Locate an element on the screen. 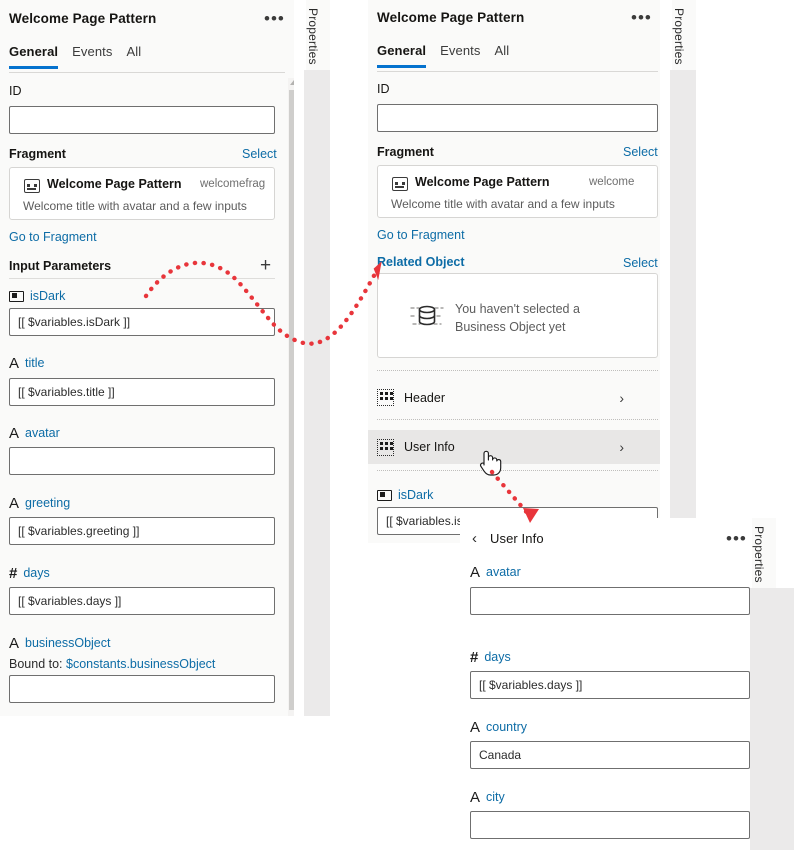  param-row-title: A title is located at coordinates (27, 363).